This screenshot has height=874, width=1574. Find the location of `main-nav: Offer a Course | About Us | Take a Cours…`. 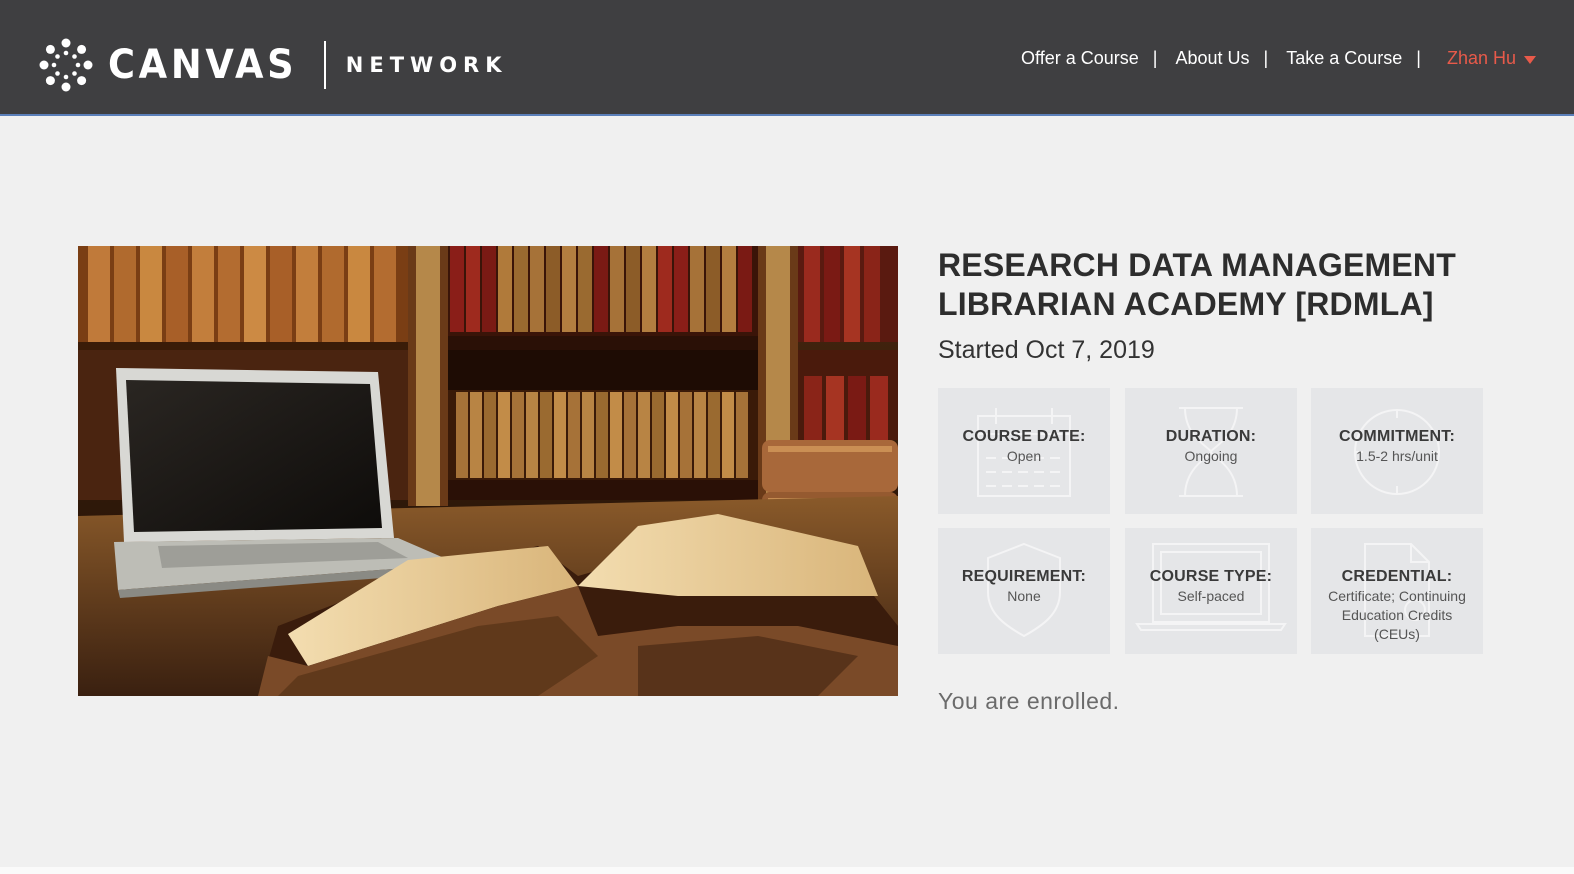

main-nav: Offer a Course | About Us | Take a Cours… is located at coordinates (1278, 58).